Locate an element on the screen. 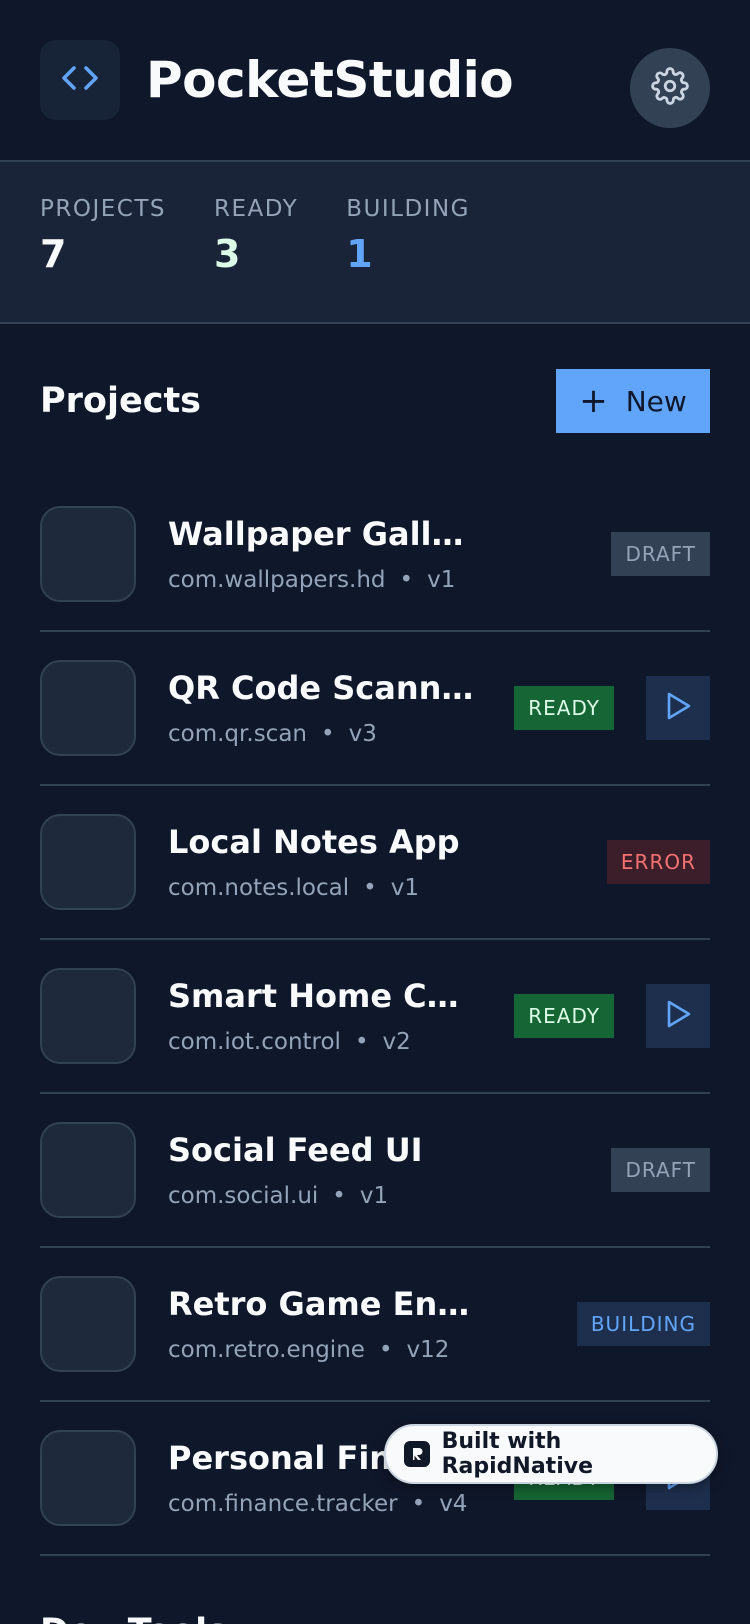 This screenshot has height=1624, width=750. stat-label: BUILDING is located at coordinates (408, 209).